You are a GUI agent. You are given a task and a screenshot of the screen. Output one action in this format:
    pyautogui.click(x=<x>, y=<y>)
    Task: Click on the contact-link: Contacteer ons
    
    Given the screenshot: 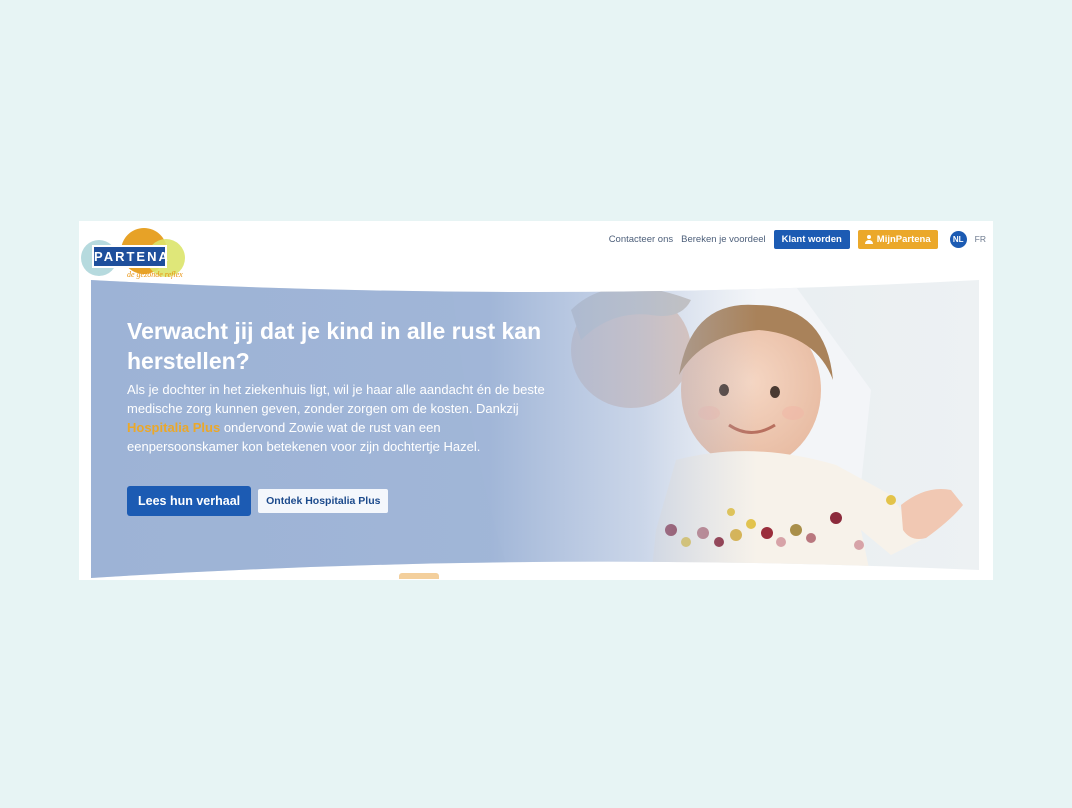 What is the action you would take?
    pyautogui.click(x=641, y=239)
    